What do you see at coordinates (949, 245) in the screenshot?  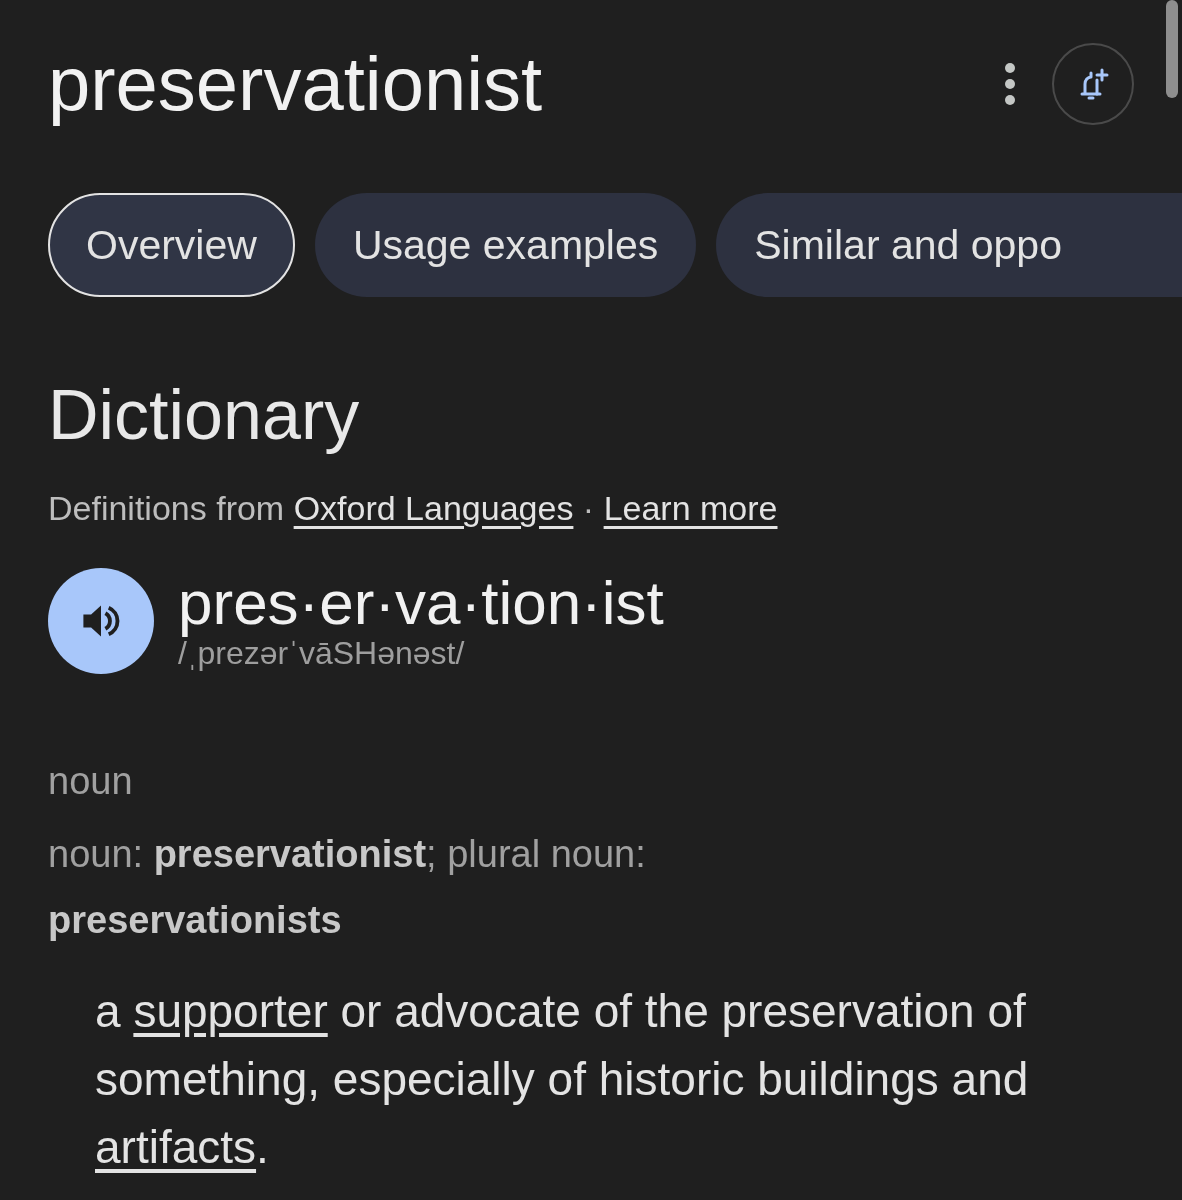 I see `tab: Similar and oppo` at bounding box center [949, 245].